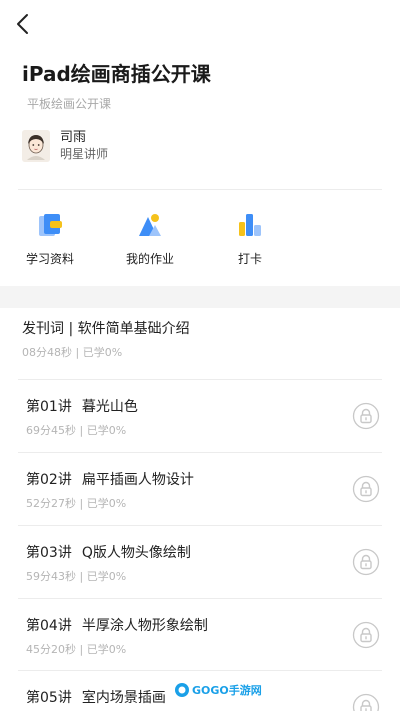 This screenshot has width=400, height=711. Describe the element at coordinates (249, 259) in the screenshot. I see `checkin-label: 打卡` at that location.